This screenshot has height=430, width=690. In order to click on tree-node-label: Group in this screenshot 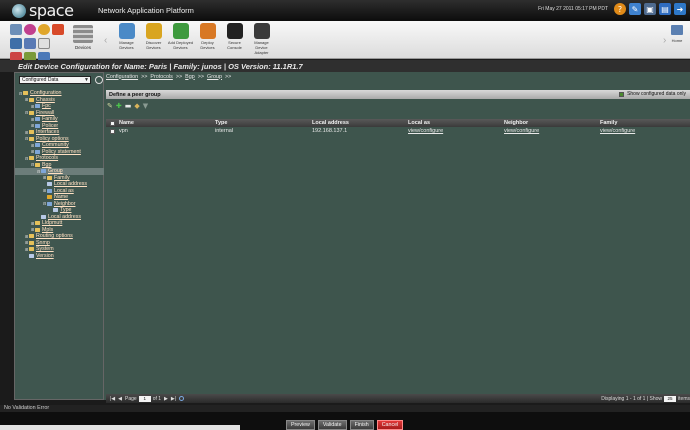, I will do `click(55, 171)`.